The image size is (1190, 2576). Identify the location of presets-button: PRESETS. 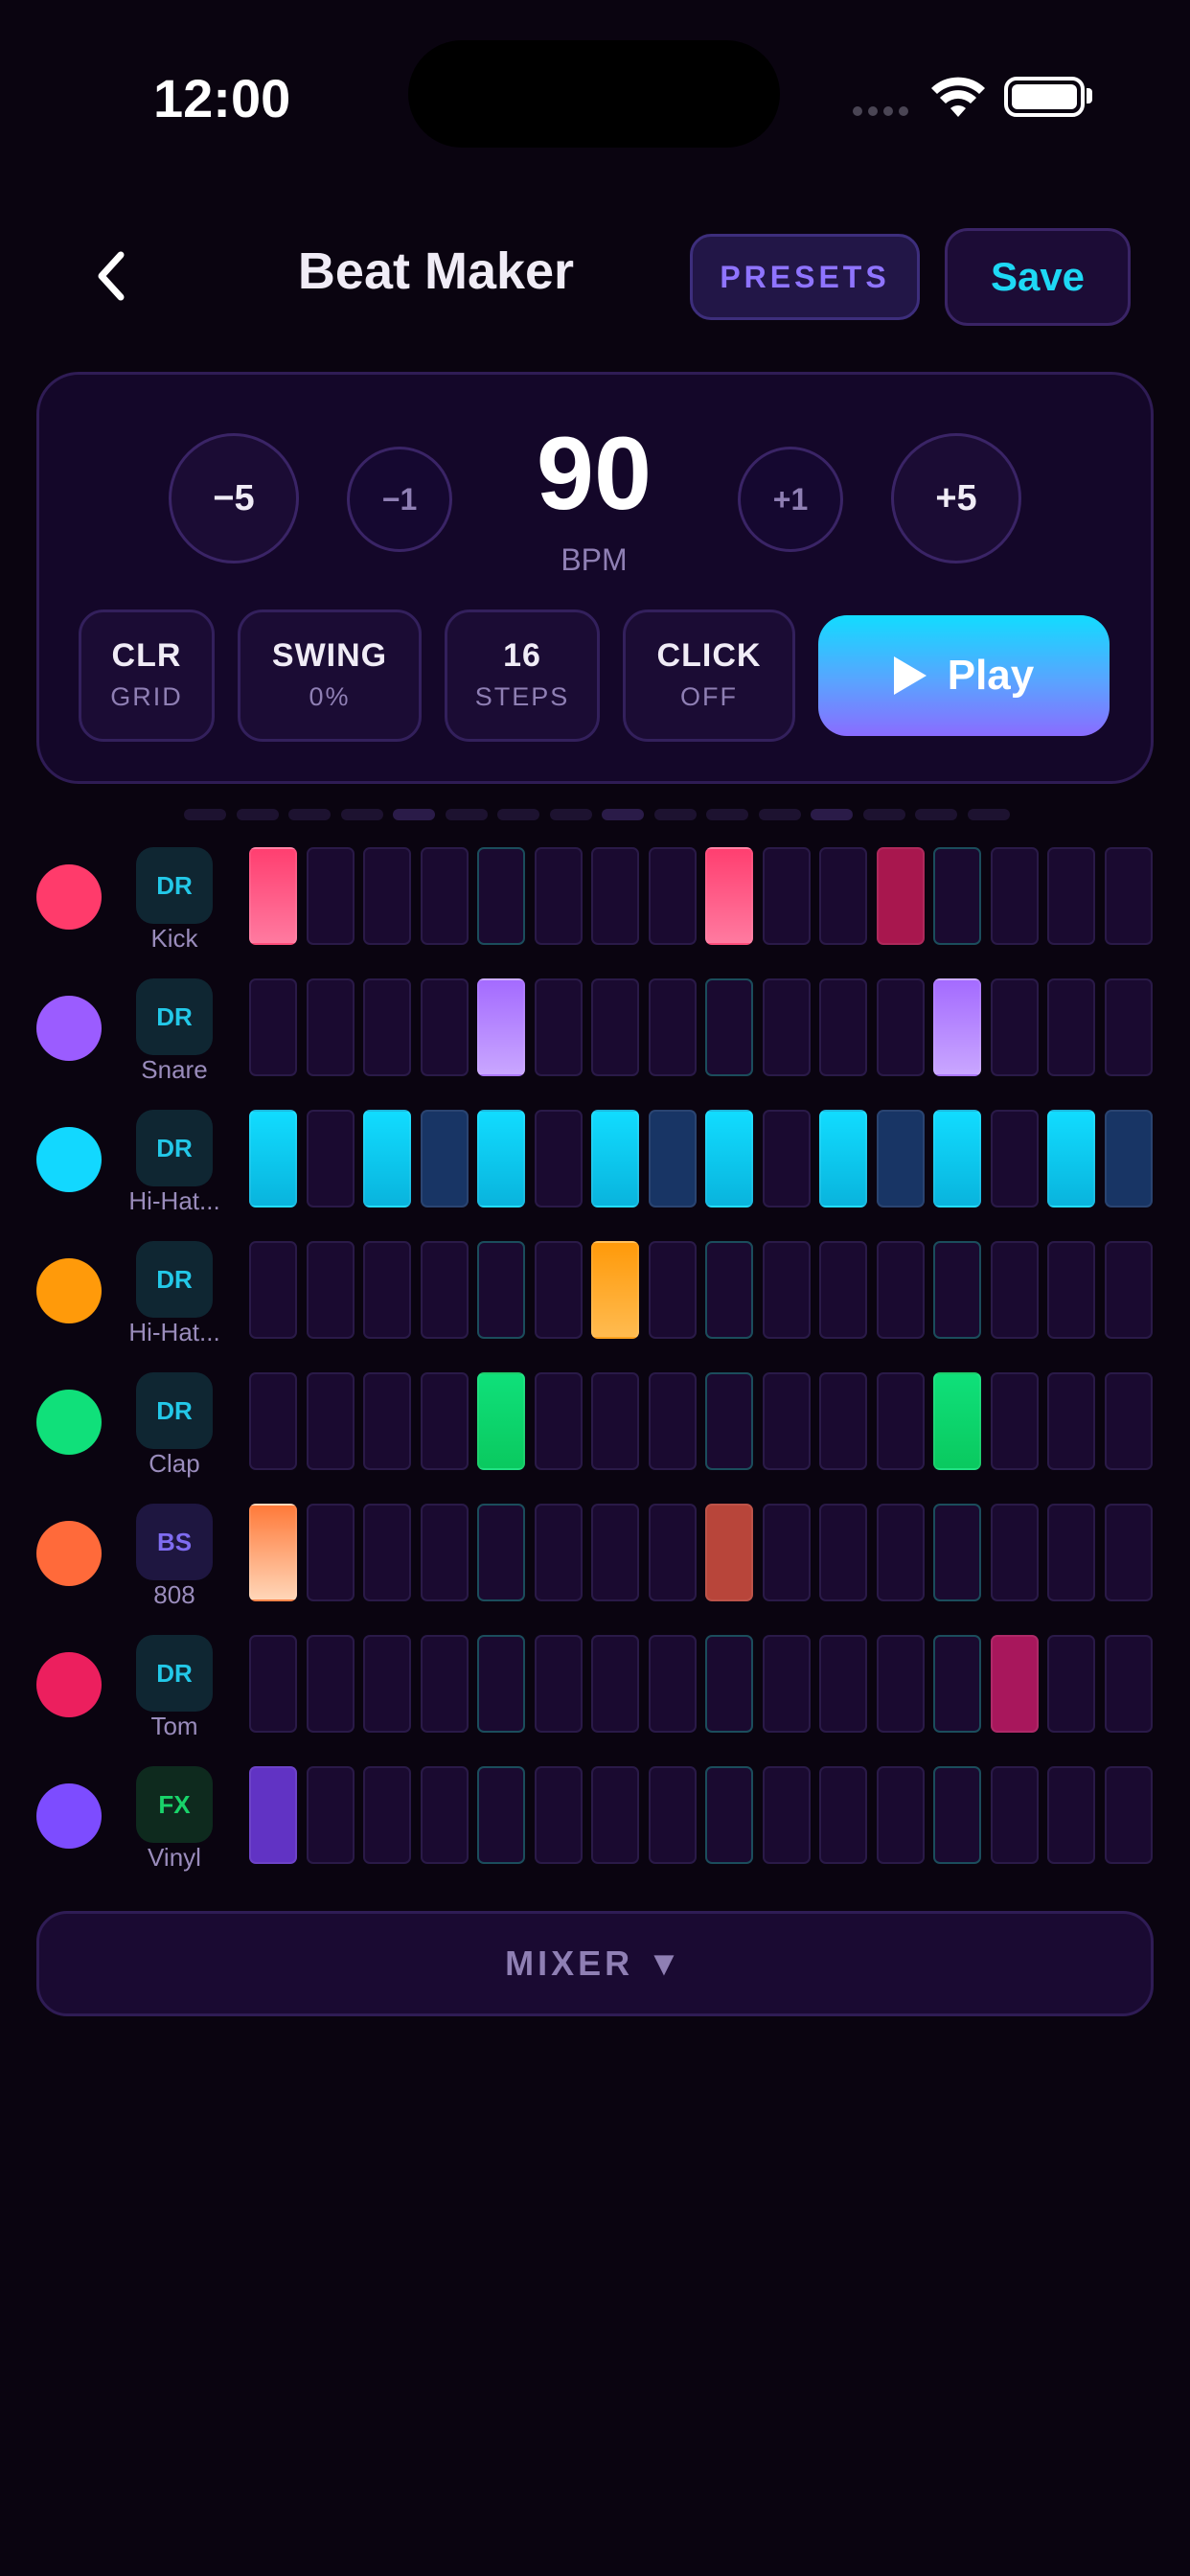
(805, 277).